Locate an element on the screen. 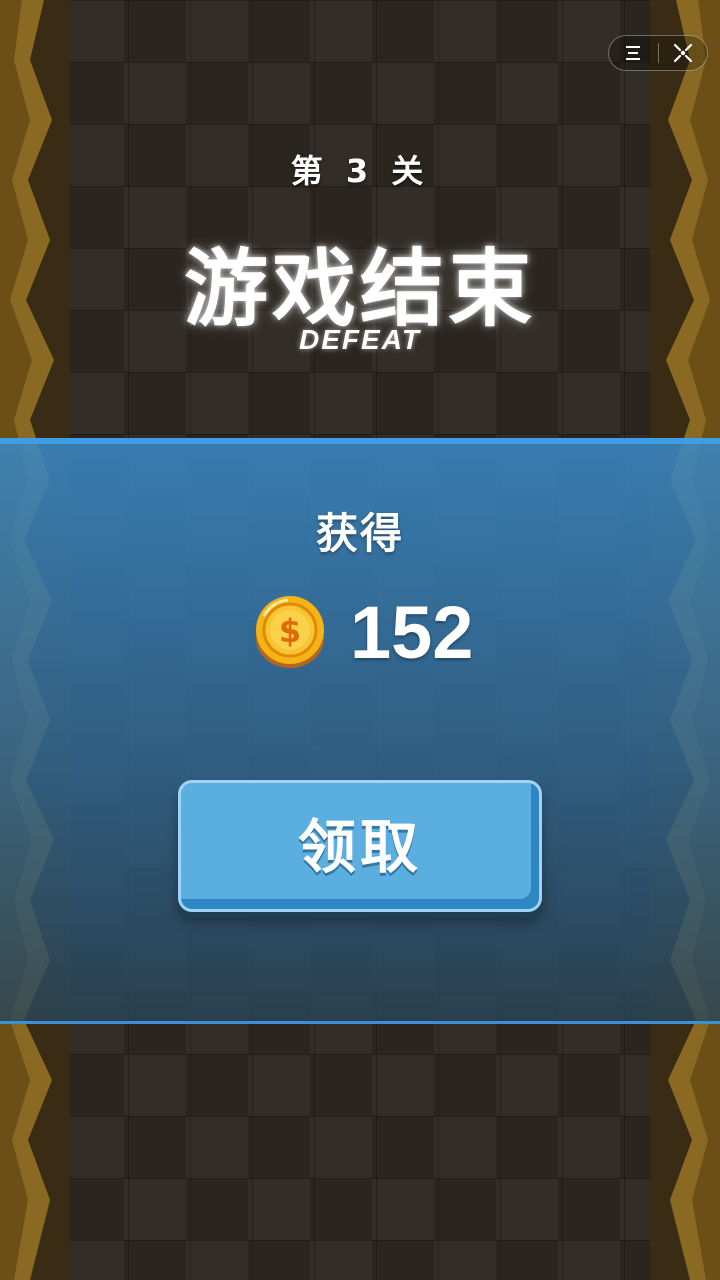  menu-button is located at coordinates (633, 53).